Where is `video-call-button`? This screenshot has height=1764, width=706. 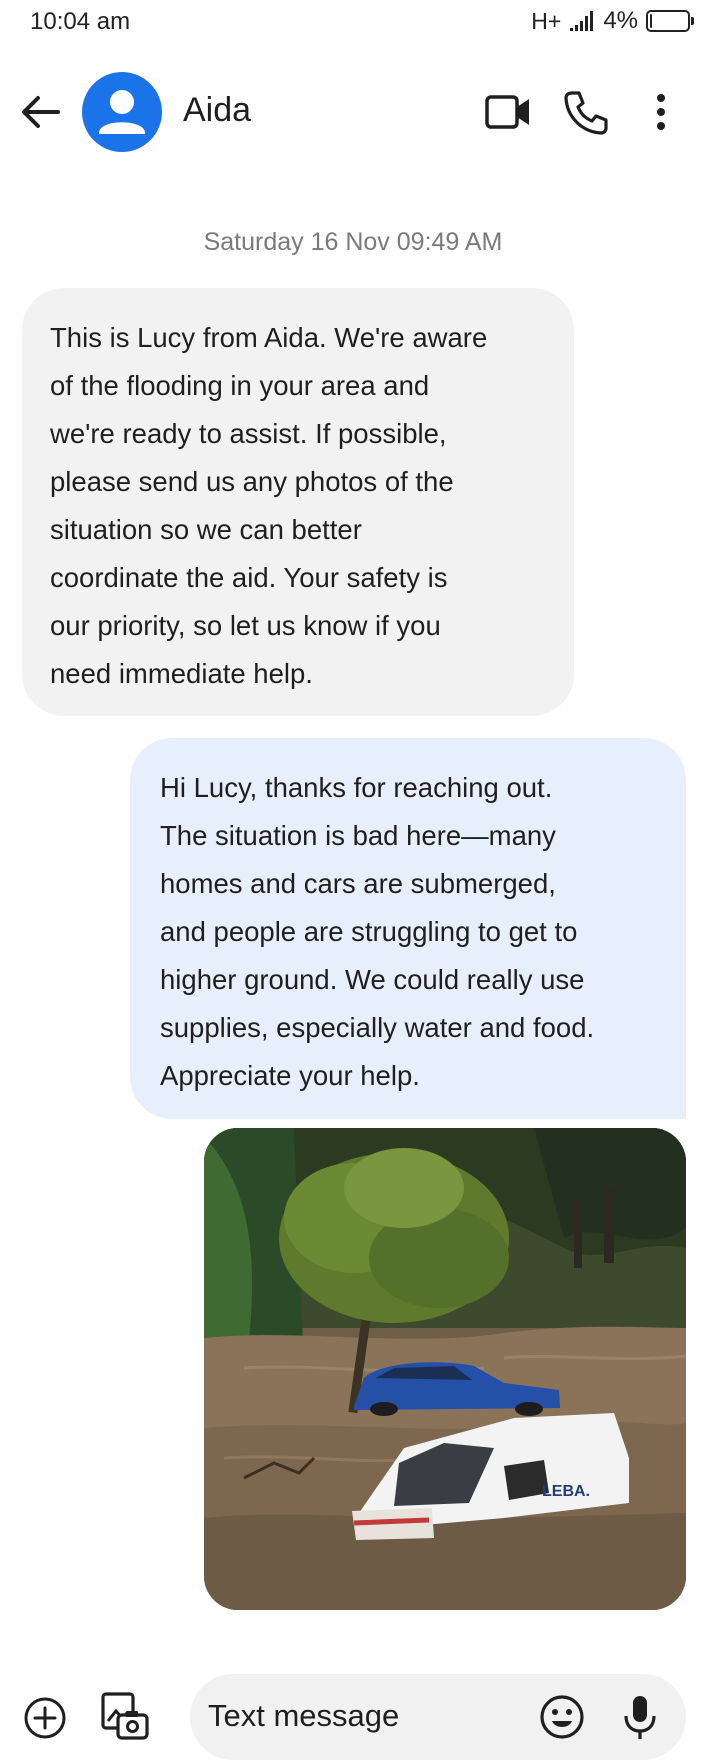 video-call-button is located at coordinates (509, 112).